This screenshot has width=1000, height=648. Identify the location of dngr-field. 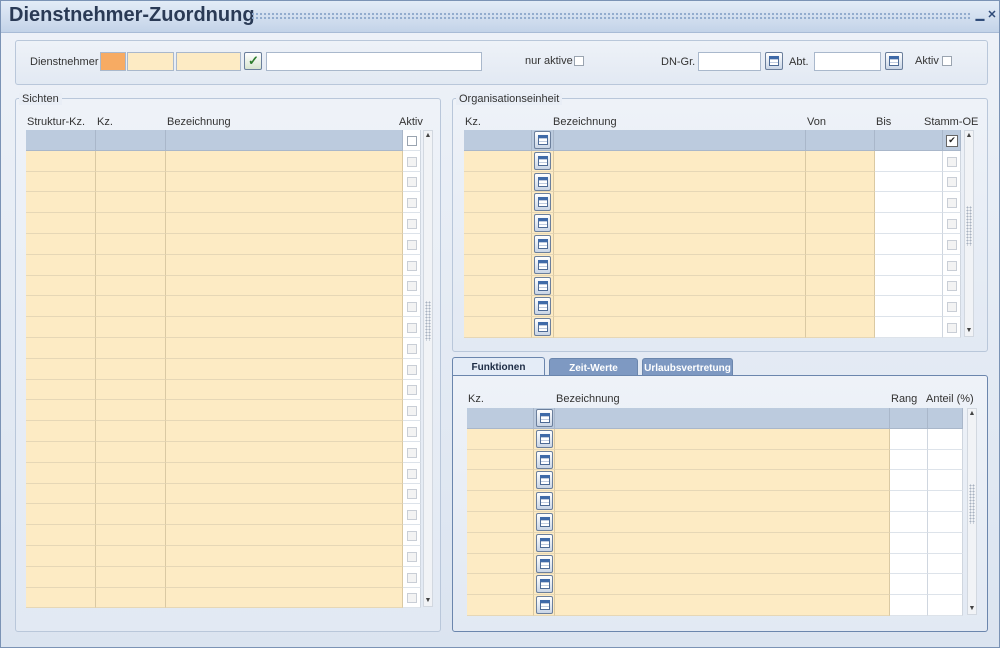
(729, 61).